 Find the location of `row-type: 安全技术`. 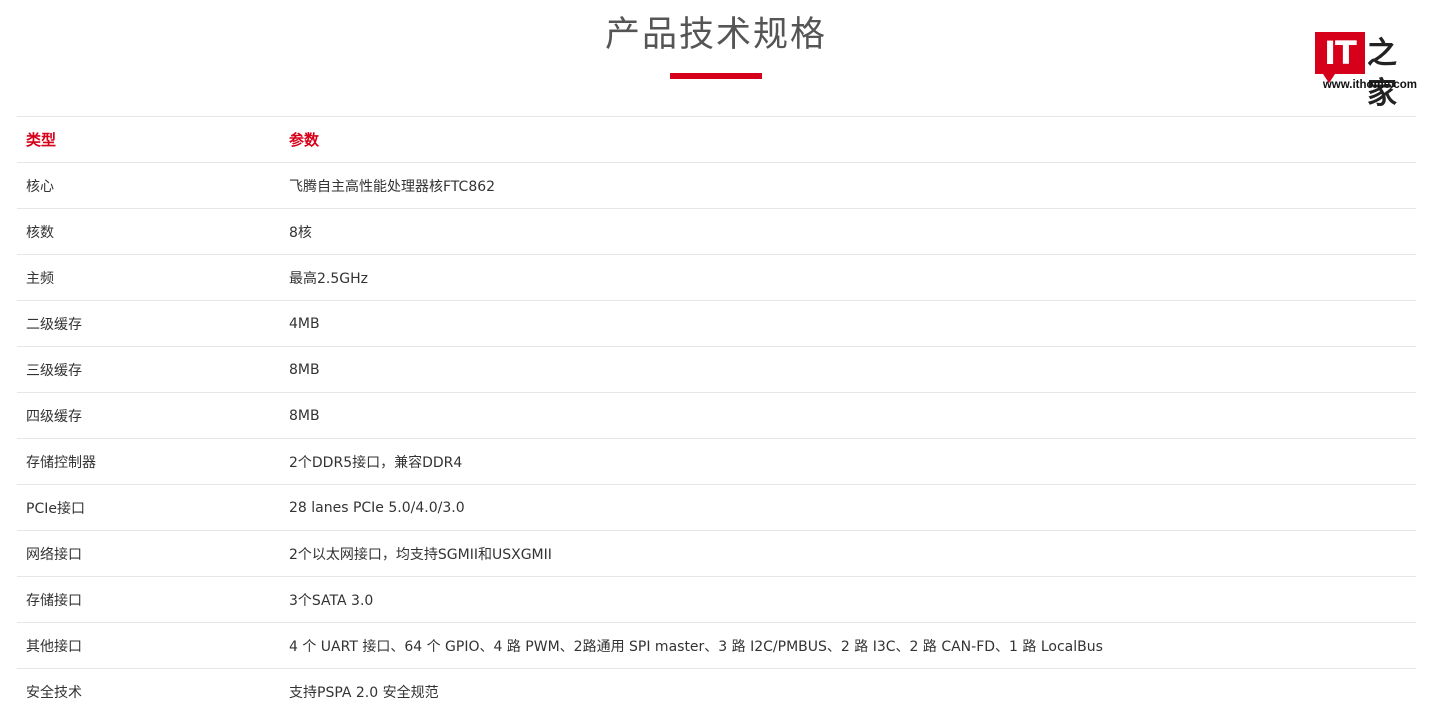

row-type: 安全技术 is located at coordinates (148, 691).